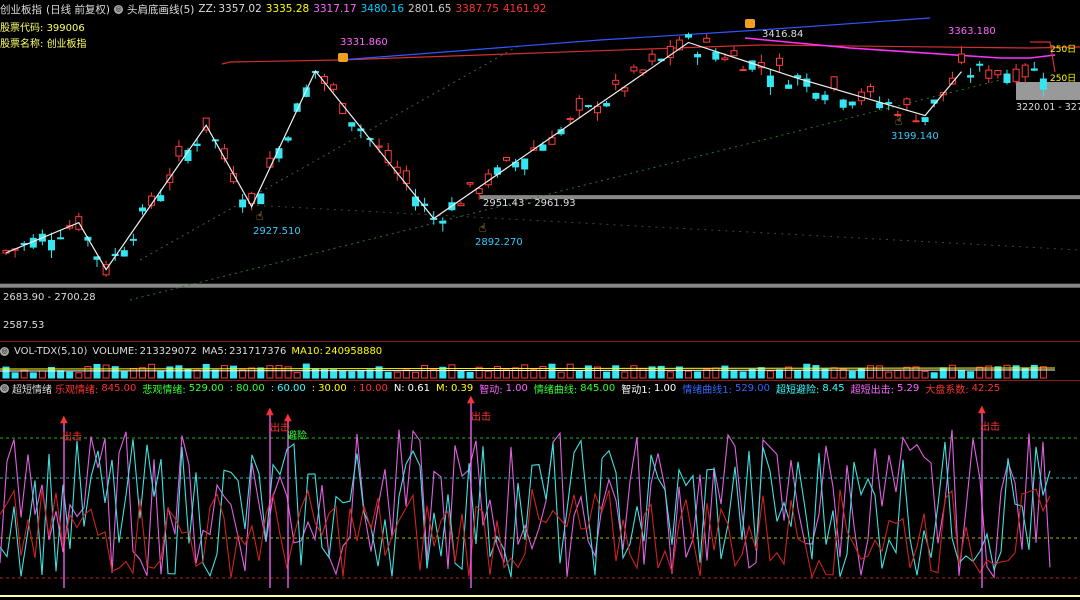 The image size is (1080, 600). I want to click on sentiment-item-value: 1.00, so click(665, 388).